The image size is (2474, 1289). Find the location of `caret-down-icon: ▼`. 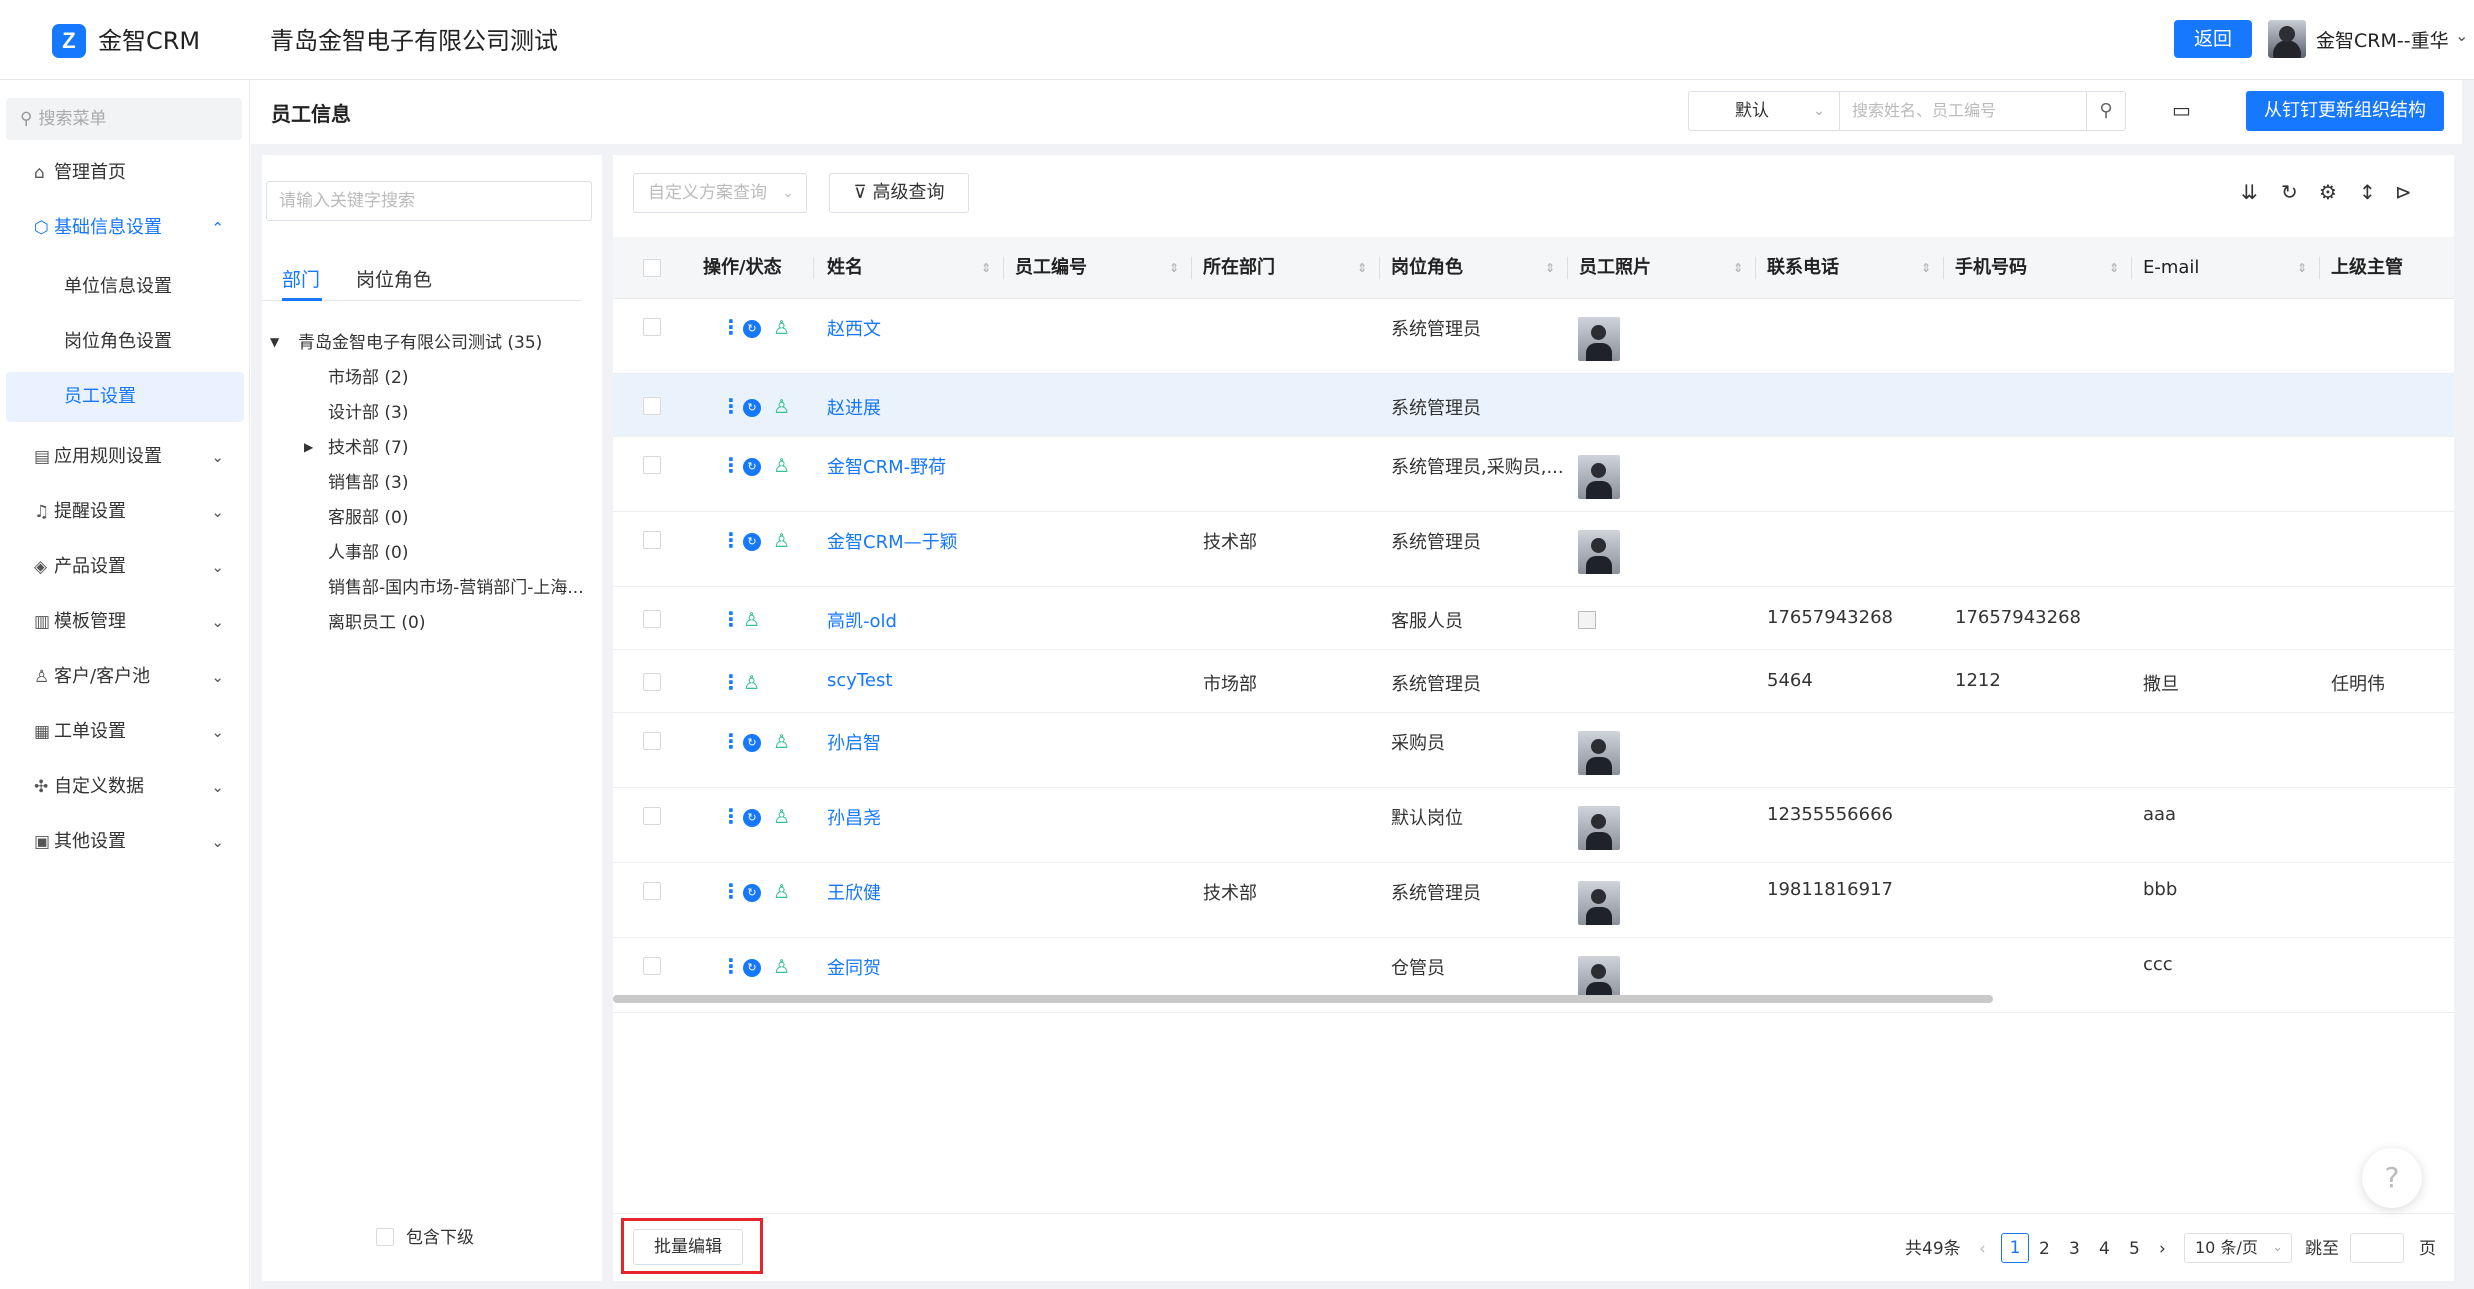

caret-down-icon: ▼ is located at coordinates (274, 342).